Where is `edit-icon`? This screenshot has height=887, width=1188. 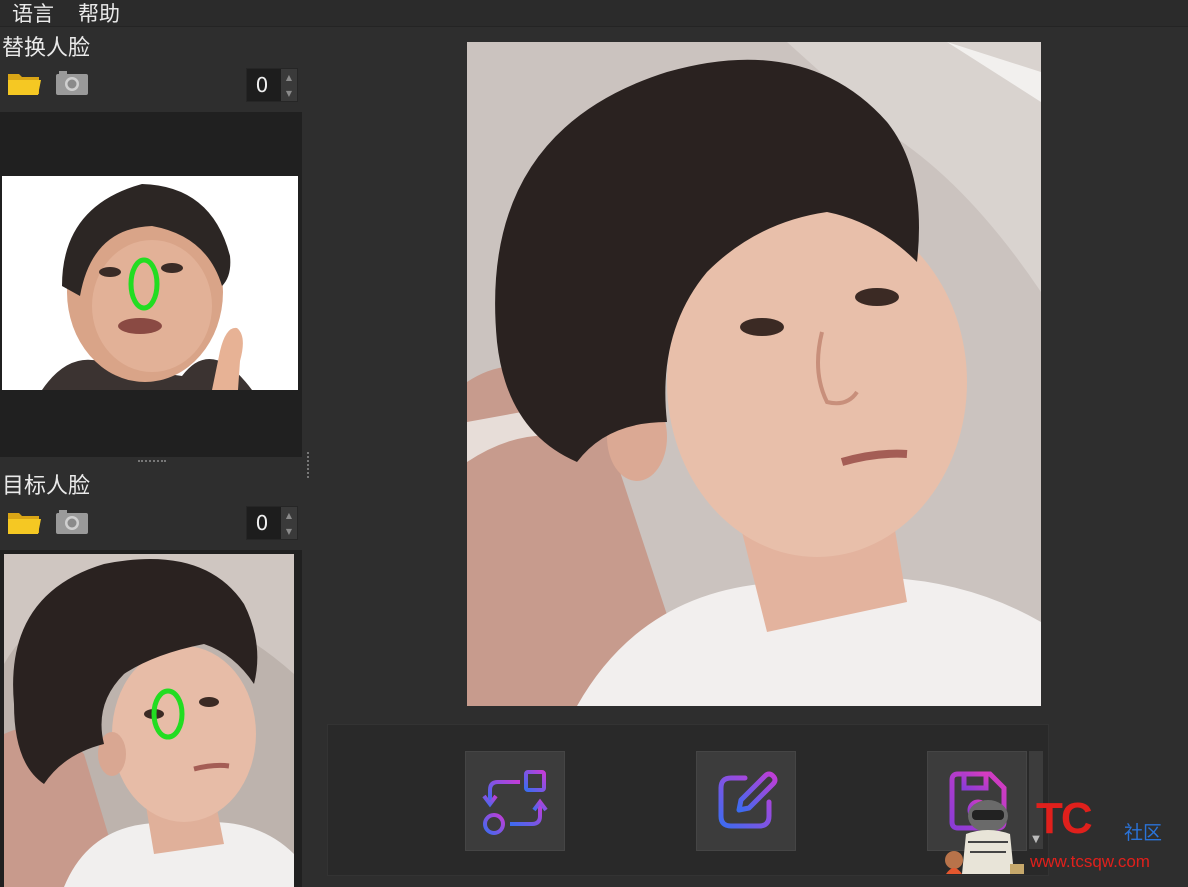
edit-icon is located at coordinates (748, 800).